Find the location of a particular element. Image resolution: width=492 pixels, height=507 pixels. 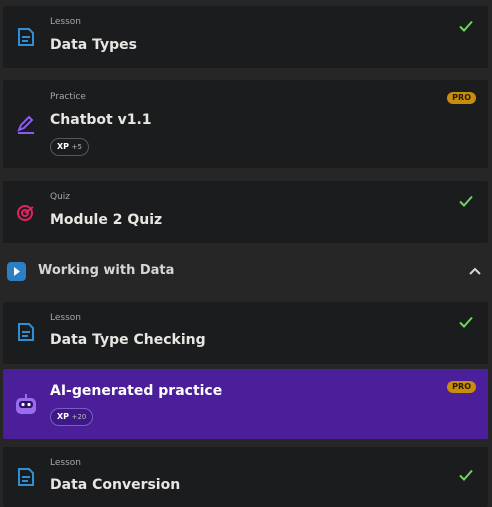

target-icon is located at coordinates (25, 213).